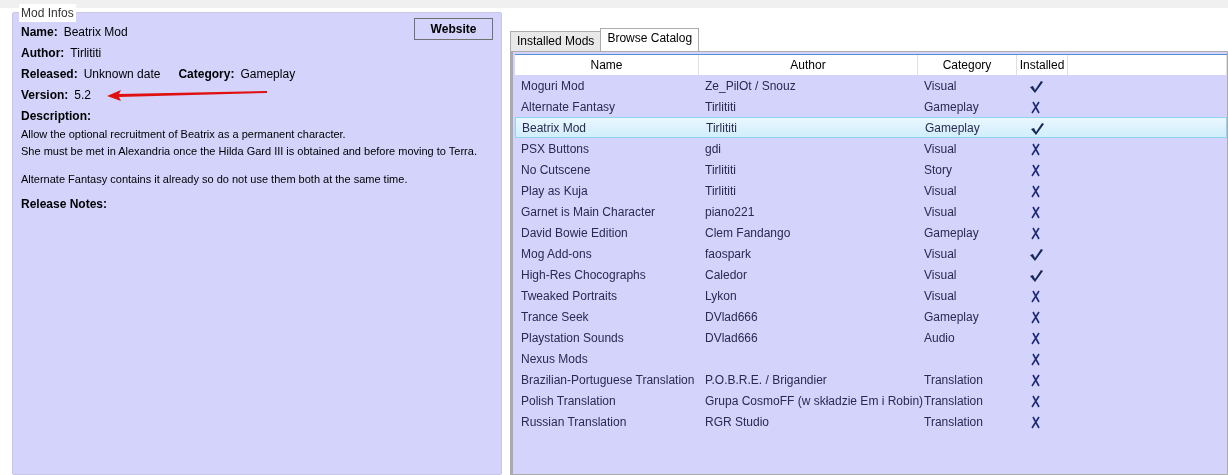  I want to click on field-value: 5.2, so click(83, 95).